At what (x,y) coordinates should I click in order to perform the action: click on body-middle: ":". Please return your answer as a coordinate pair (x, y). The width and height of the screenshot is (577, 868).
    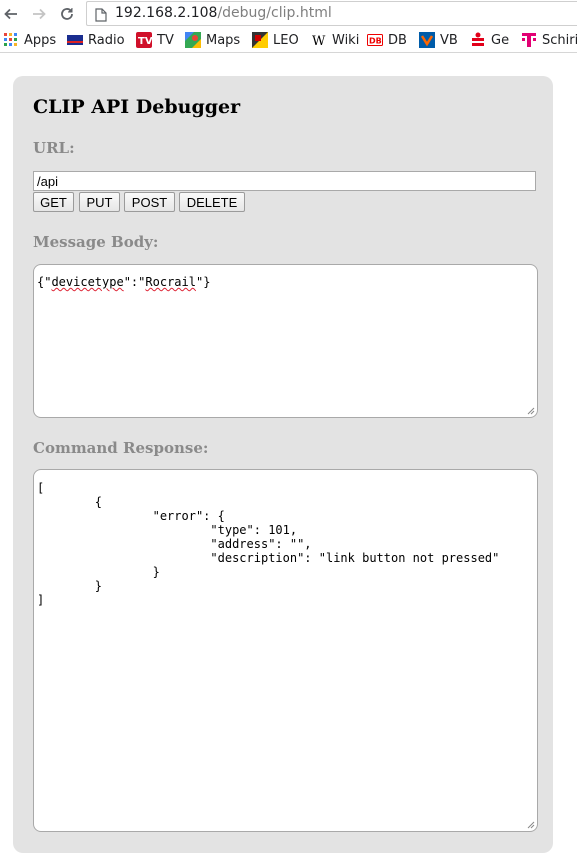
    Looking at the image, I should click on (134, 282).